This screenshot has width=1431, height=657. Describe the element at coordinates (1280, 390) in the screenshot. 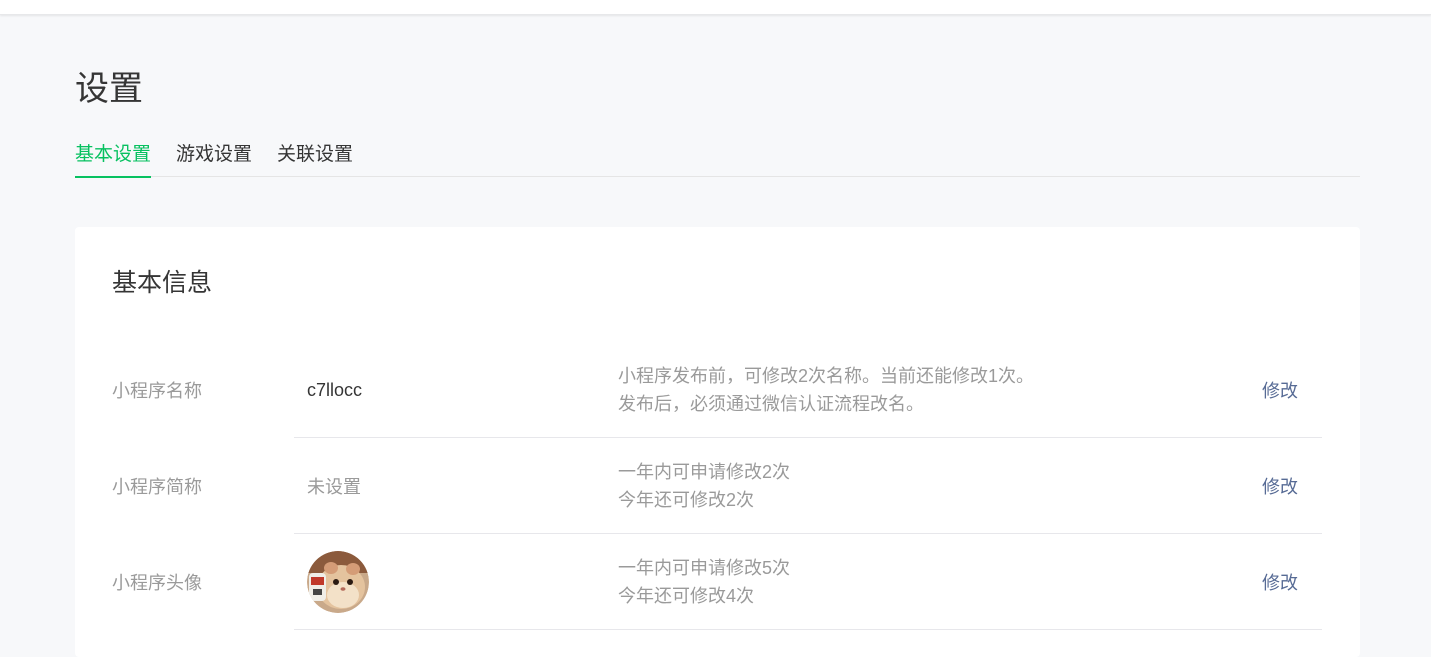

I see `modify-name-link: 修改` at that location.